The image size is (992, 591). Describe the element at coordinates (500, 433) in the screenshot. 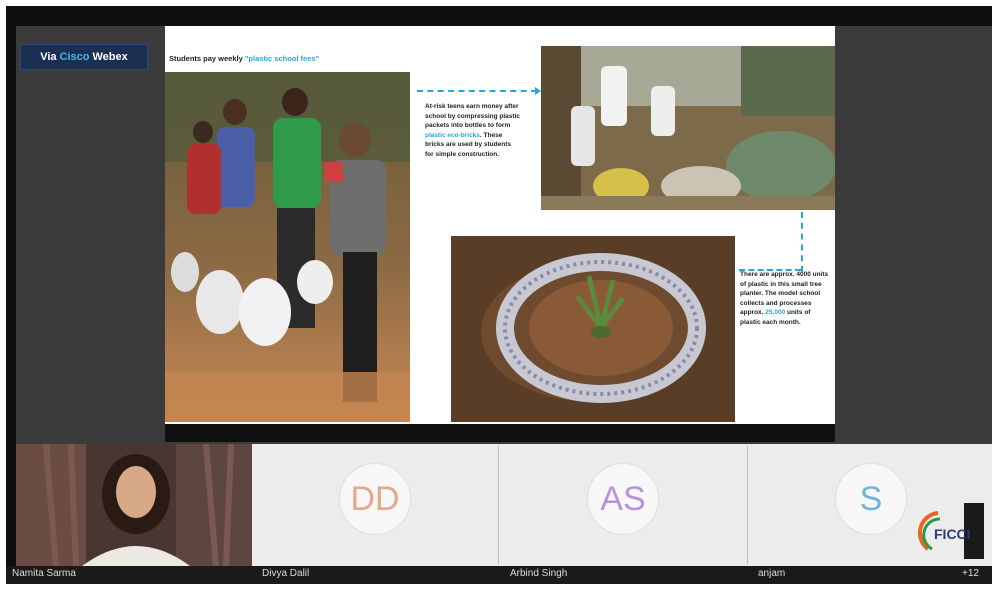

I see `slide-footer-bar` at that location.